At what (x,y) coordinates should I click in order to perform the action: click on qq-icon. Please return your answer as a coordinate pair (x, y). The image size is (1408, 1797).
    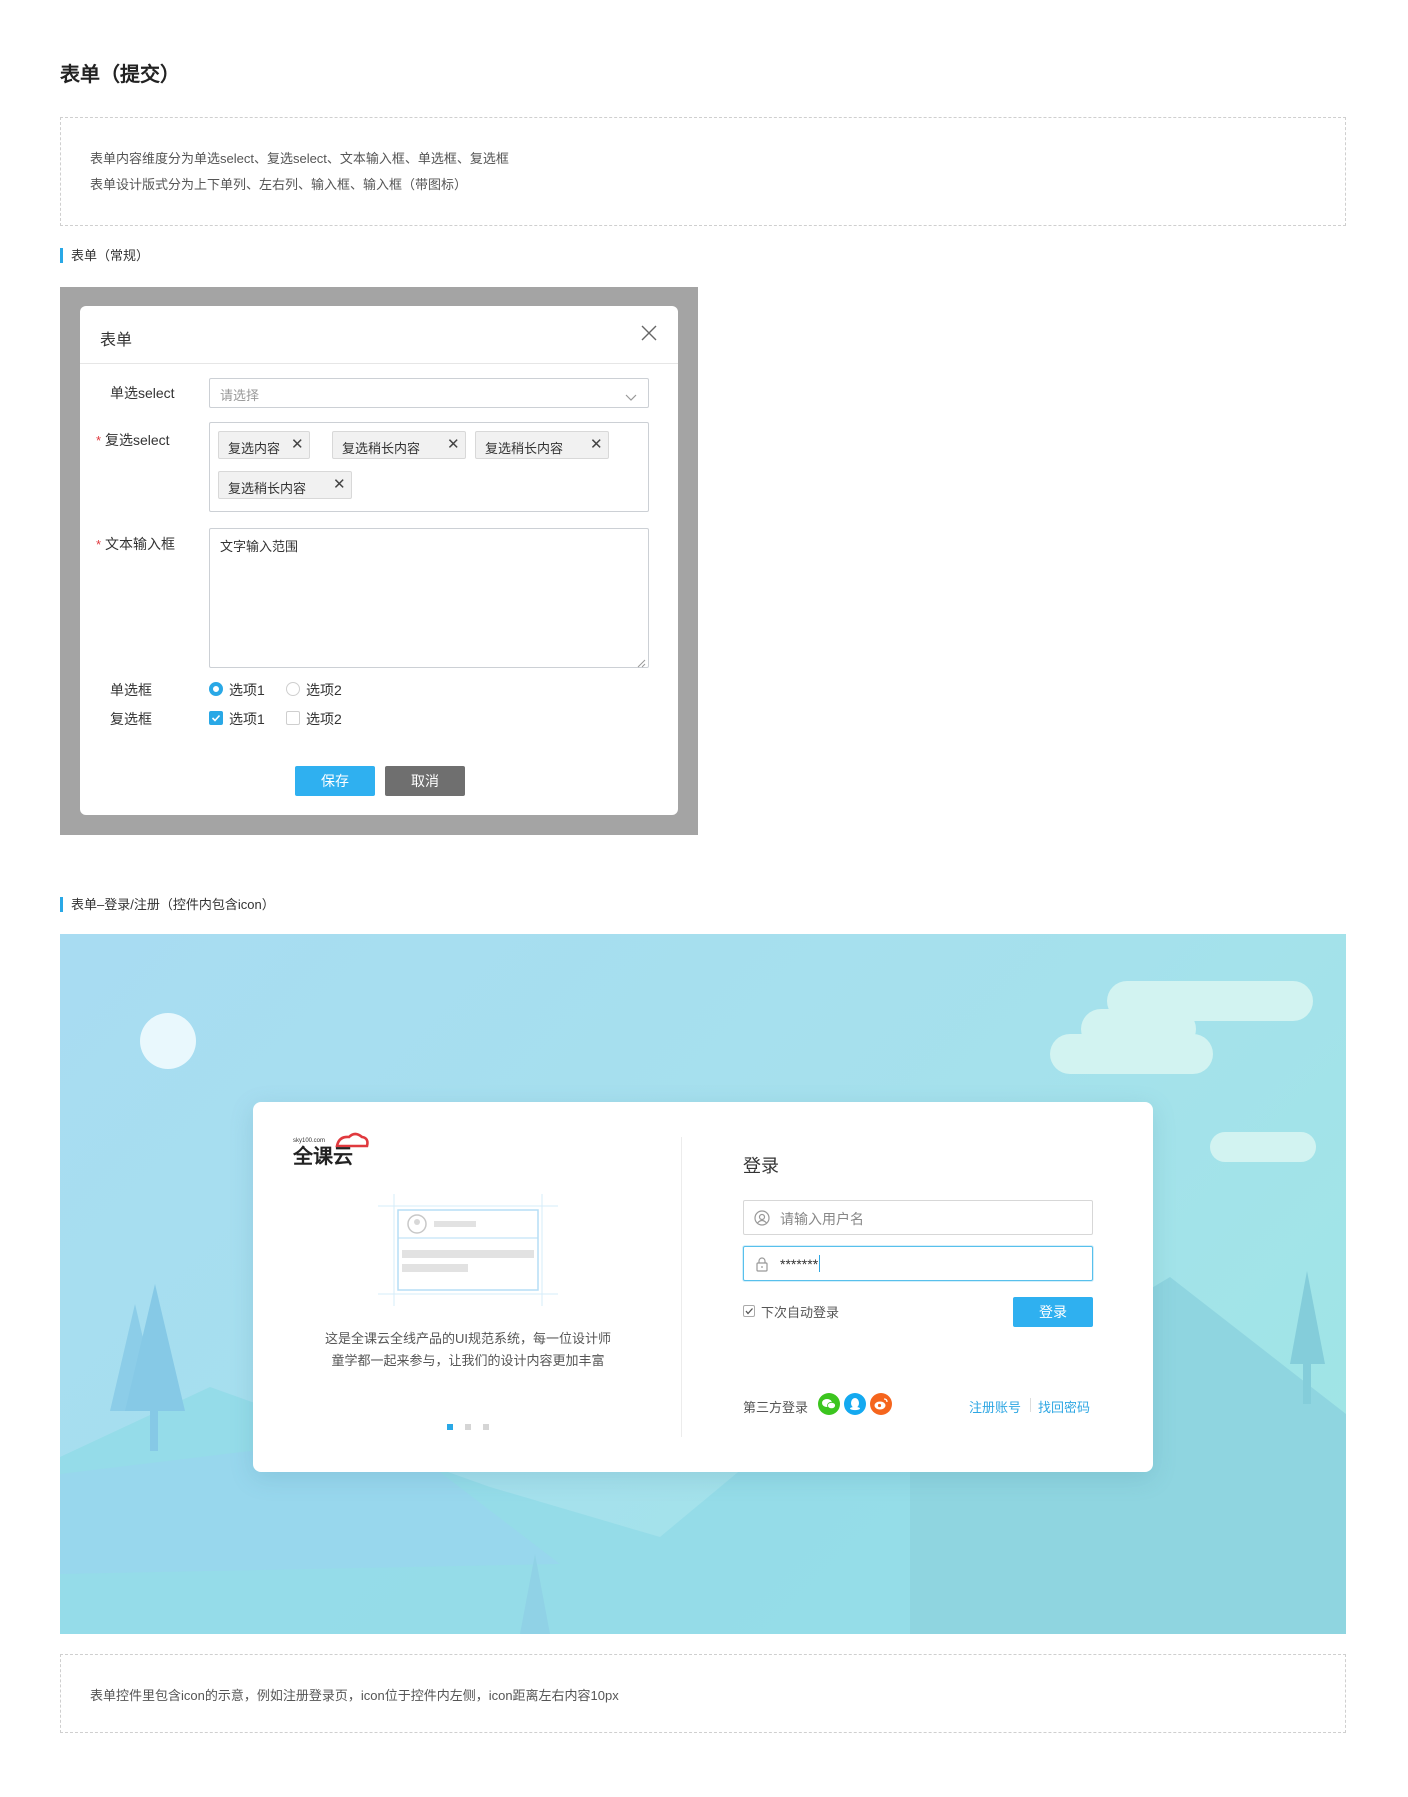
    Looking at the image, I should click on (855, 1404).